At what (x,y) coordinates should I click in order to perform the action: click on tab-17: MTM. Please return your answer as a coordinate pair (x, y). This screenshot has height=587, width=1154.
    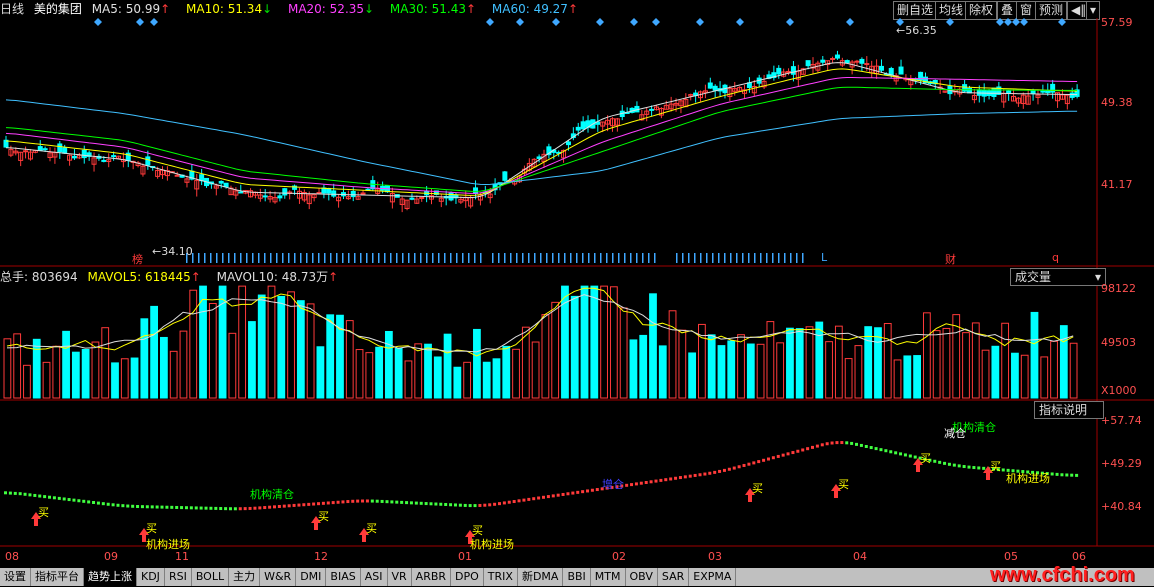
    Looking at the image, I should click on (608, 577).